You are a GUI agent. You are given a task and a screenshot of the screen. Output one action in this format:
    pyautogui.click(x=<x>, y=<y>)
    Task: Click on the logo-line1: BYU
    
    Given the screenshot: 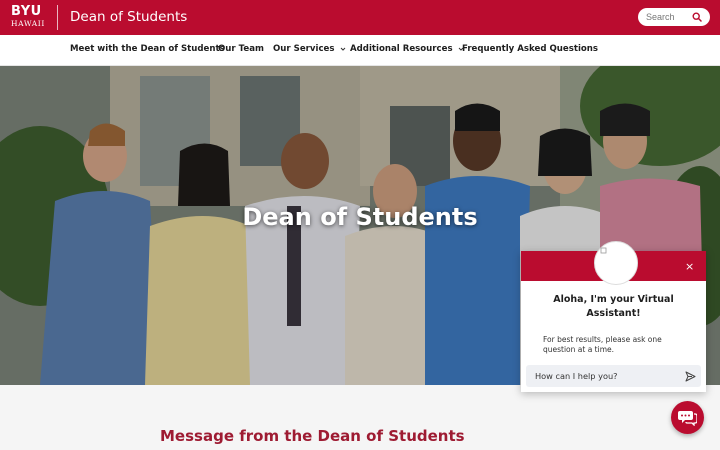 What is the action you would take?
    pyautogui.click(x=26, y=11)
    